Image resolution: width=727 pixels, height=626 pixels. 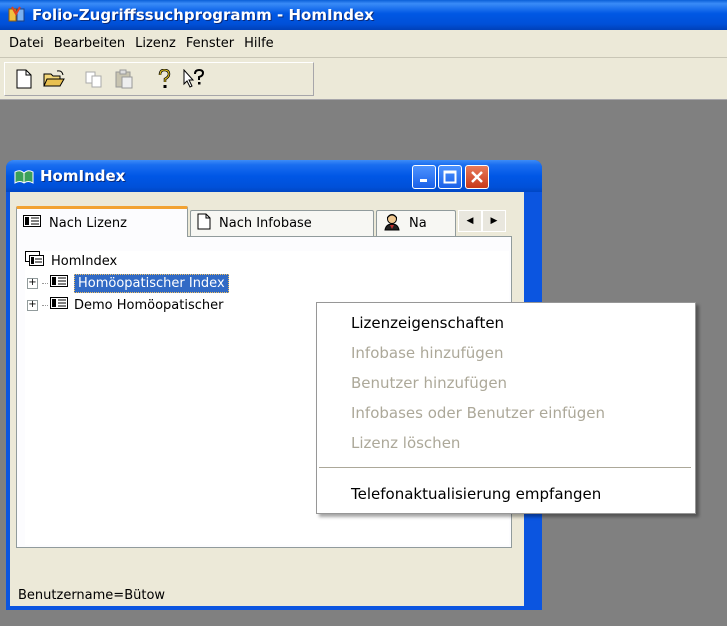 I want to click on minimize-button, so click(x=424, y=177).